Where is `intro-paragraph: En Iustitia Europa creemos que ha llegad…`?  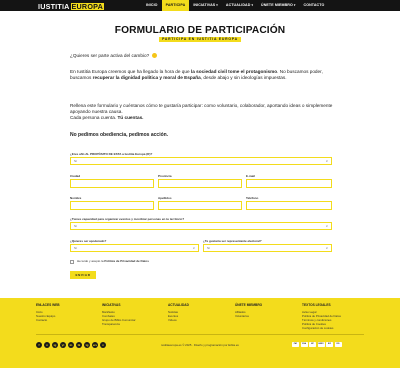
intro-paragraph: En Iustitia Europa creemos que ha llegad… is located at coordinates (202, 75).